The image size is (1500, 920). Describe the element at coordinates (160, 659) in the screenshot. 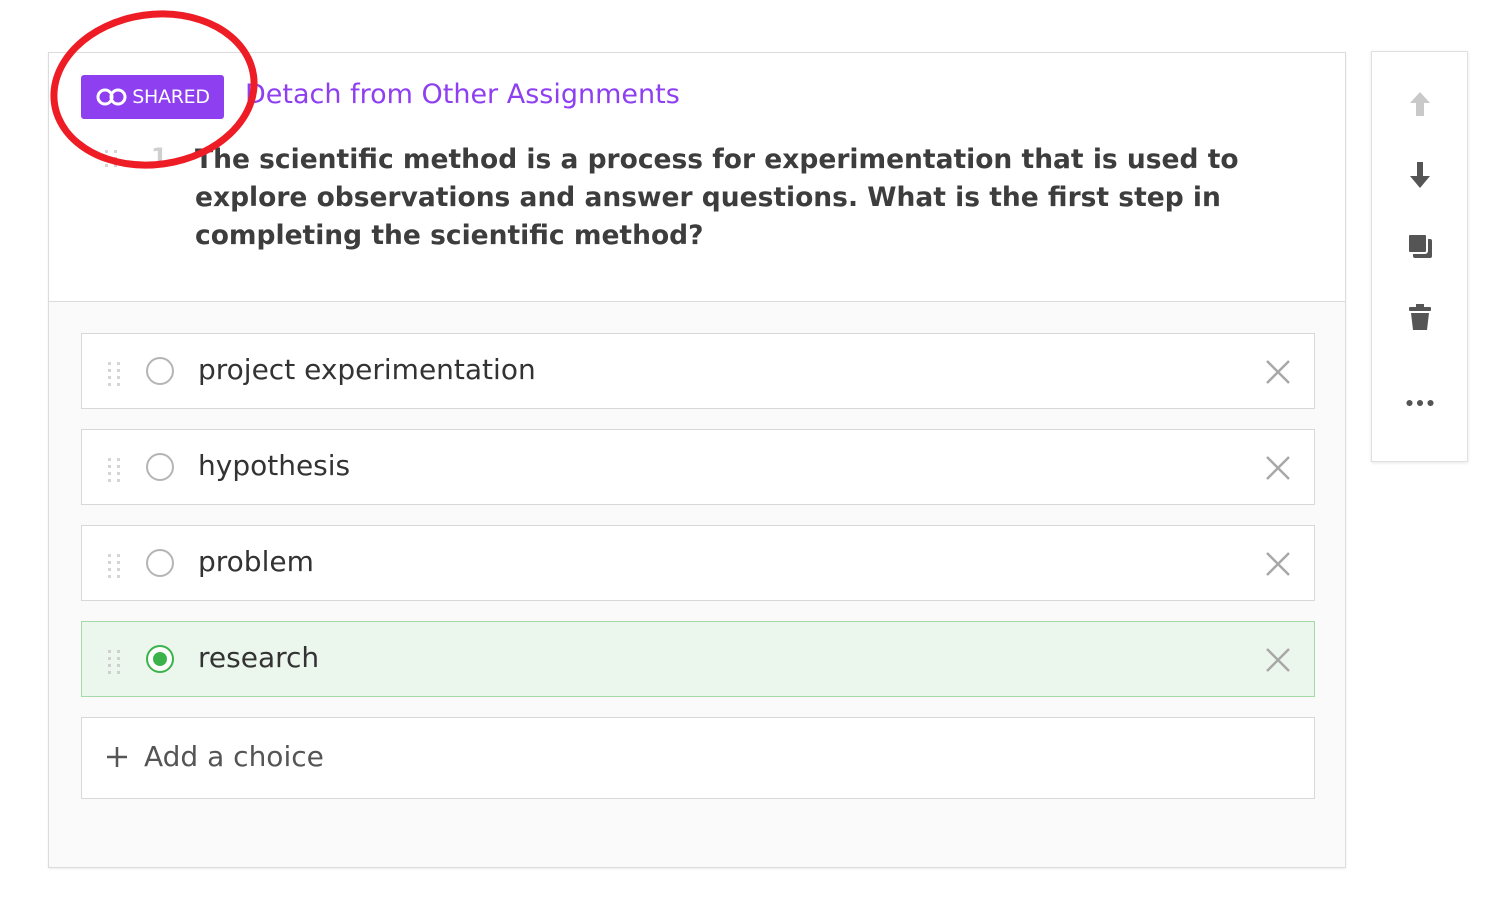

I see `choice-radio-selected` at that location.